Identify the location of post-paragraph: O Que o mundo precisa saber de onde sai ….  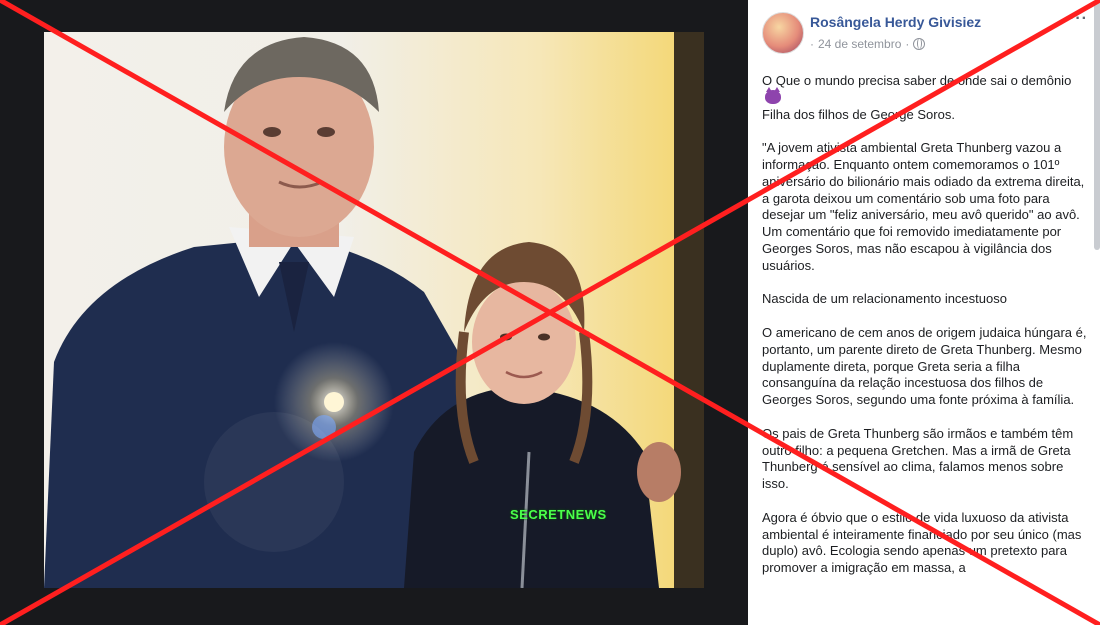
(927, 98).